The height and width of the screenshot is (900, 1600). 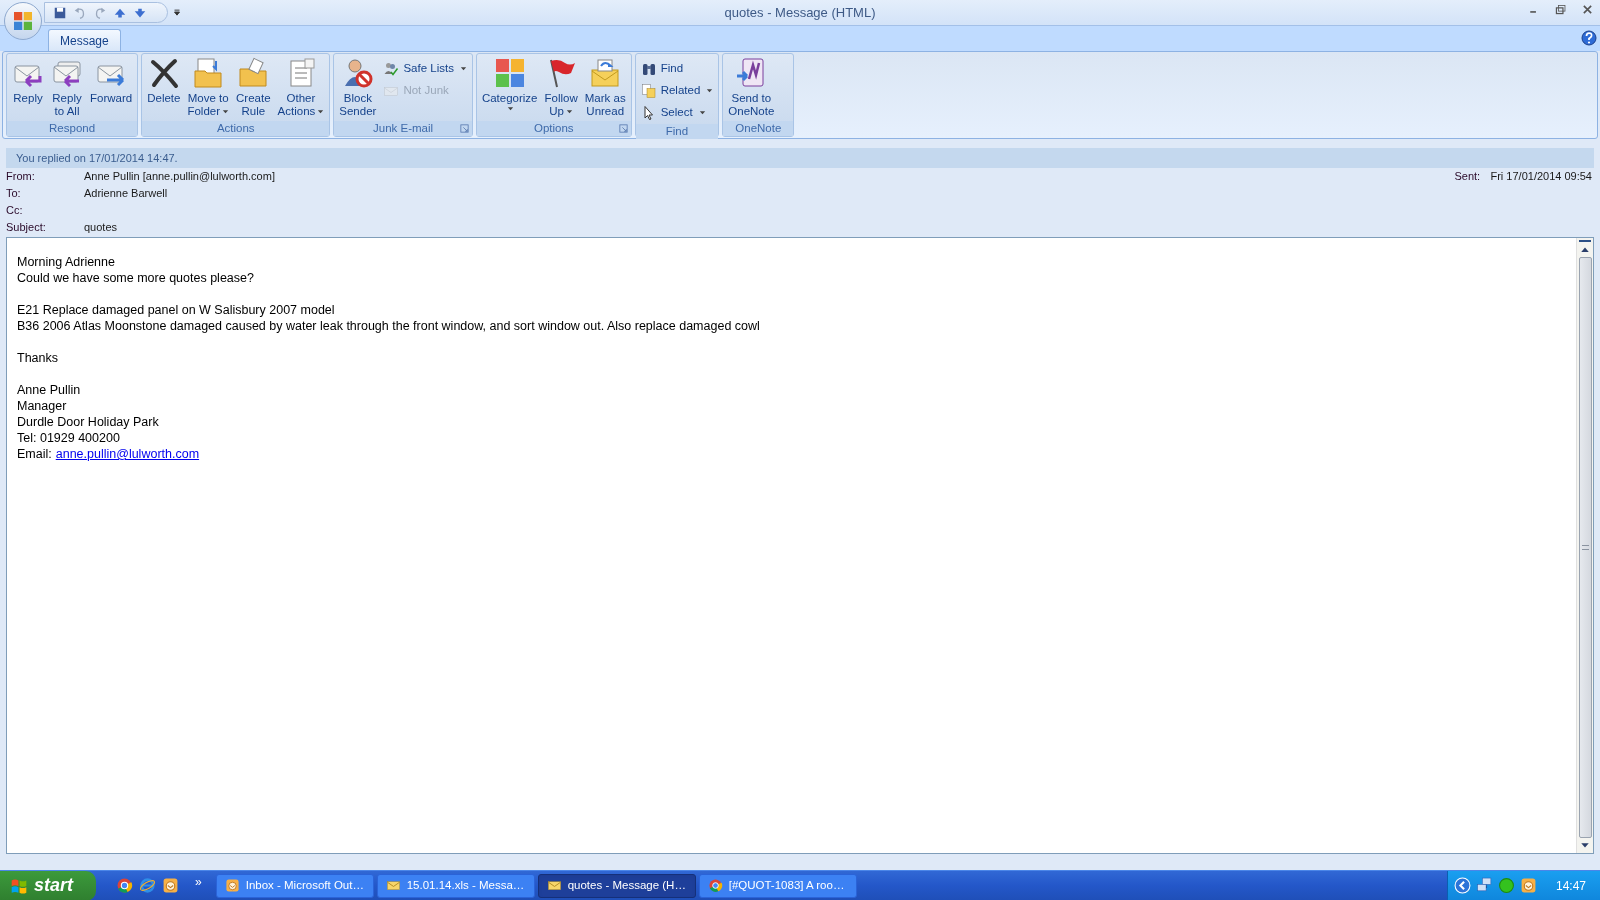 I want to click on network-icon, so click(x=1484, y=885).